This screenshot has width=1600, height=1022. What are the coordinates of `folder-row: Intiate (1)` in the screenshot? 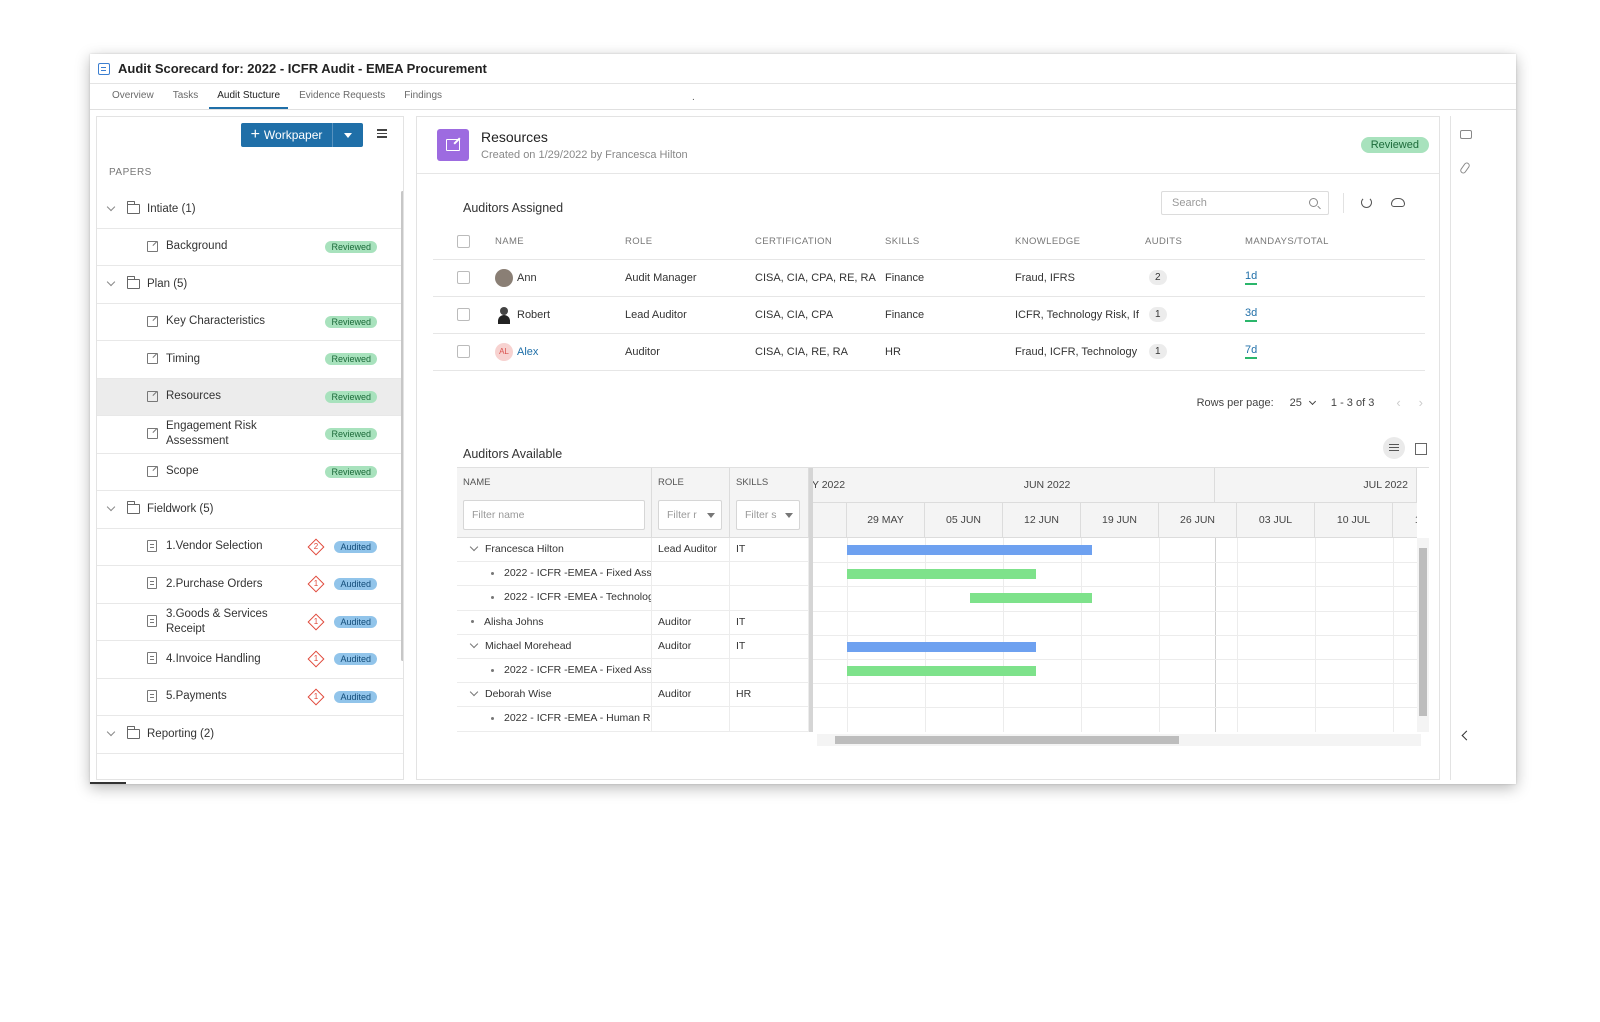 It's located at (250, 210).